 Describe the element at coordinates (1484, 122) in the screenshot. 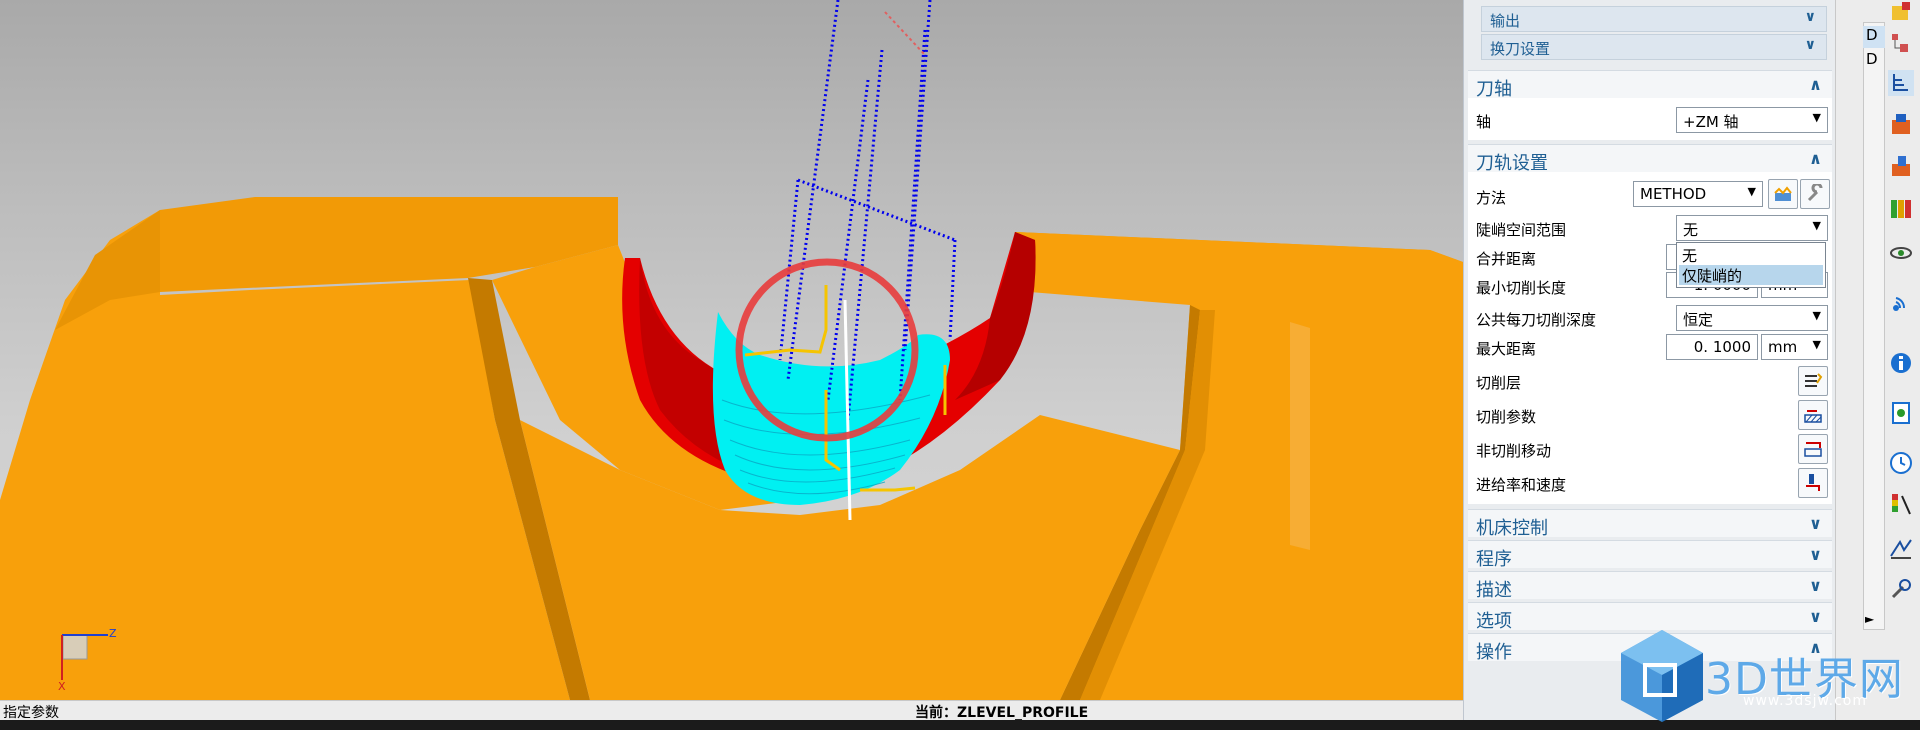

I see `axis-label: 轴` at that location.